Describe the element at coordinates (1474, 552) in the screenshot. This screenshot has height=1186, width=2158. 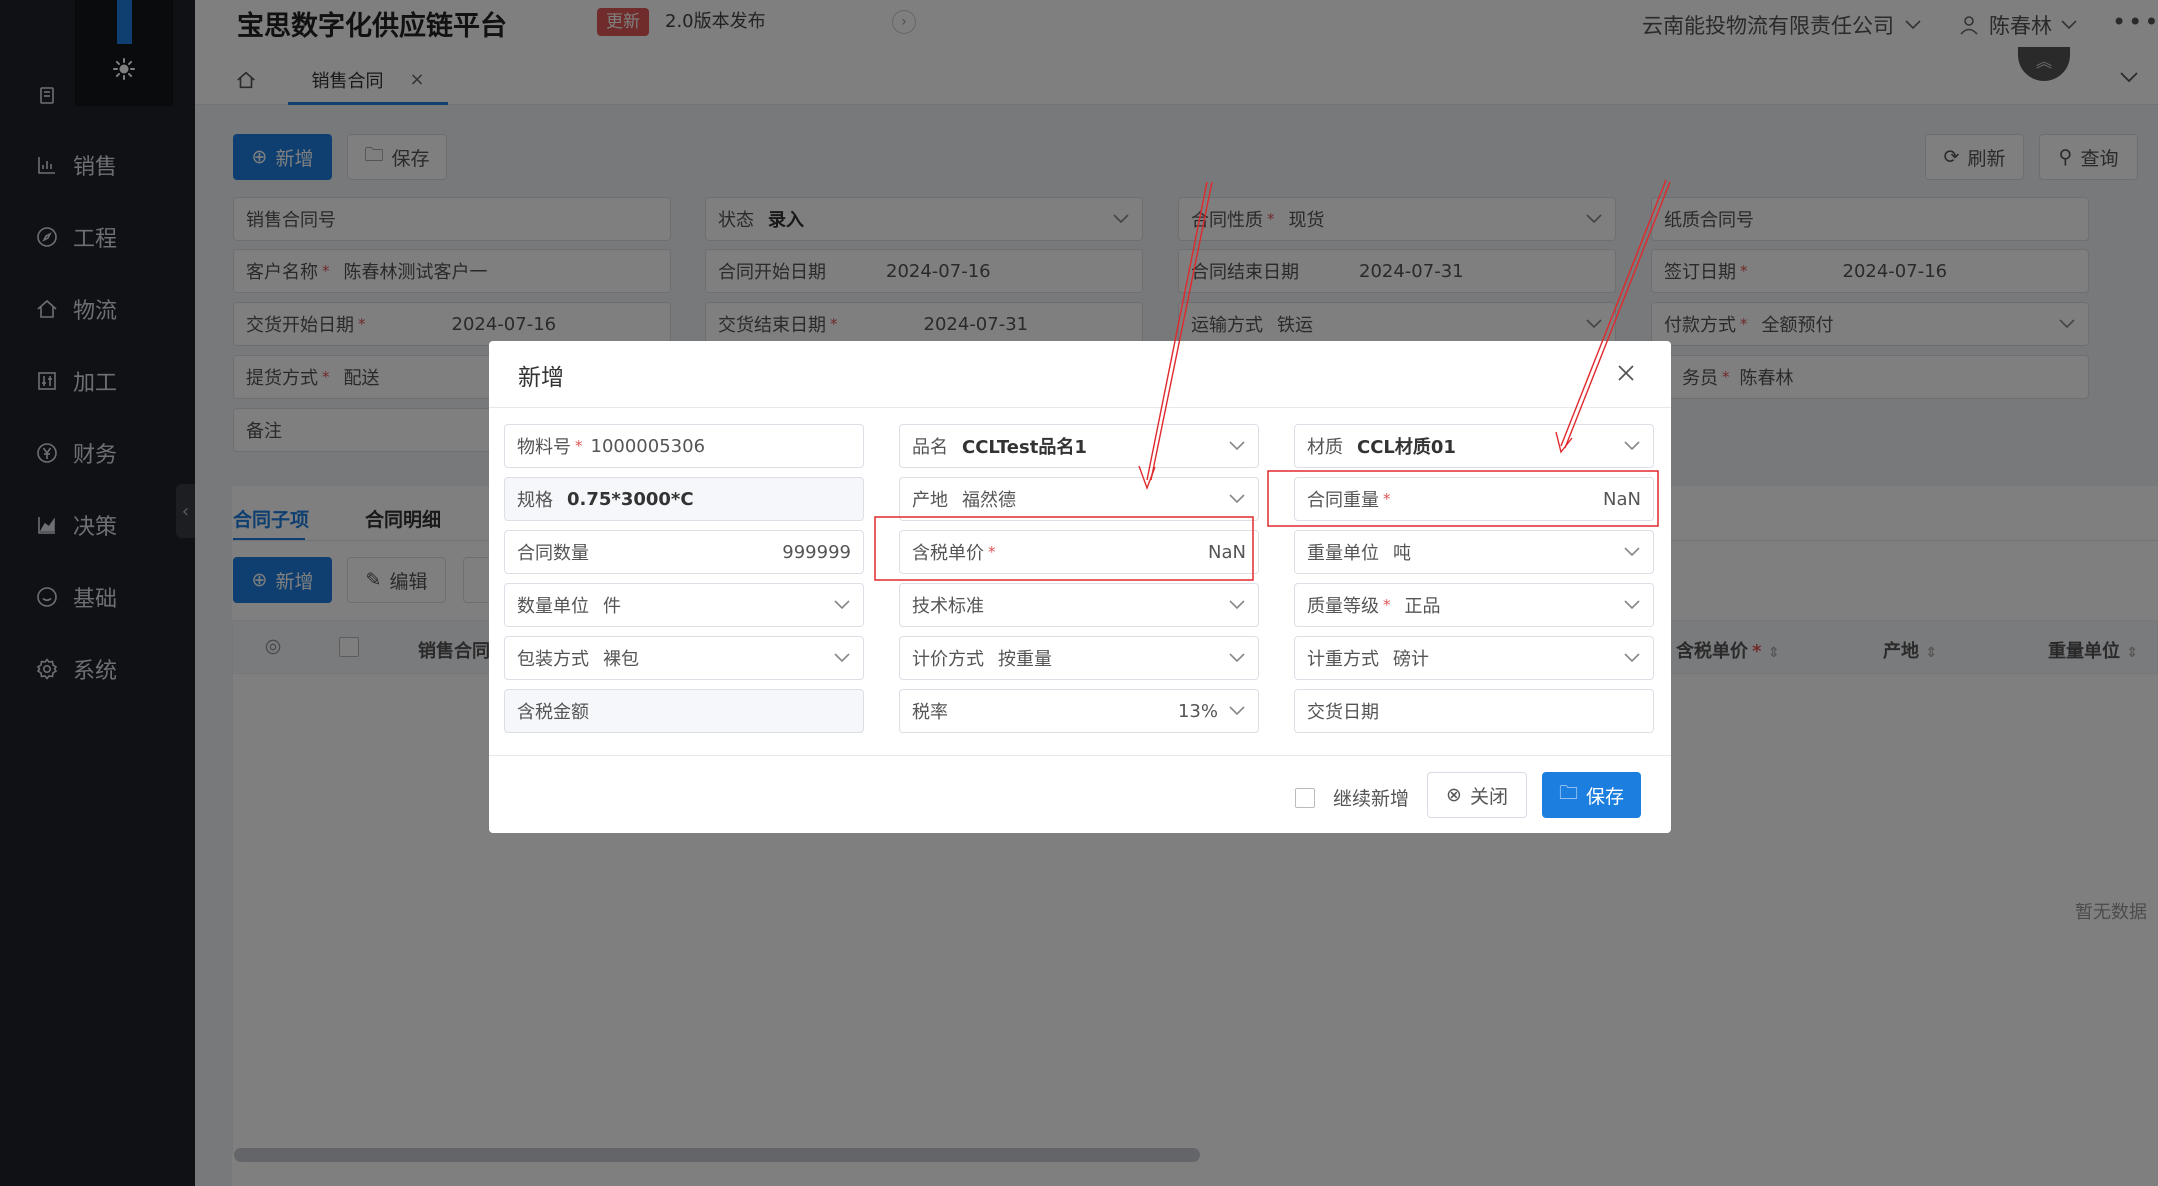
I see `weight-unit-select: 重量单位 吨` at that location.